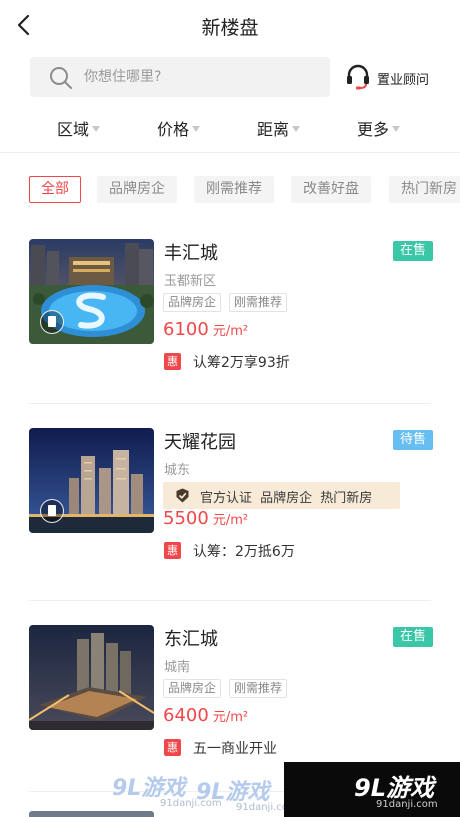  I want to click on filter-area: 区域, so click(79, 128).